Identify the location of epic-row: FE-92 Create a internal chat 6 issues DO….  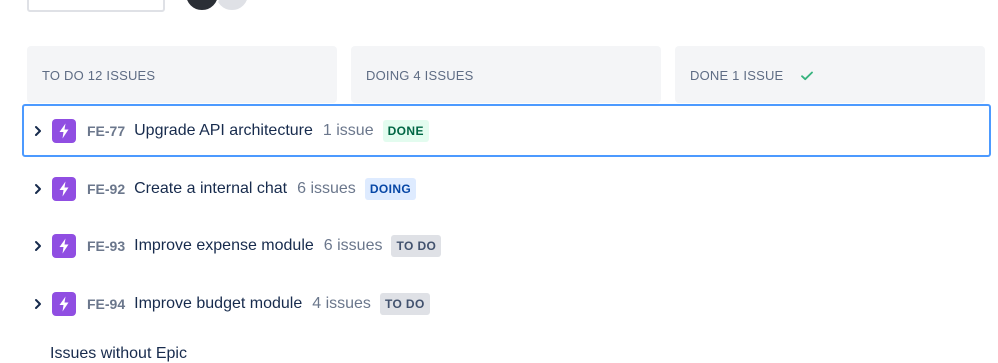
(506, 188).